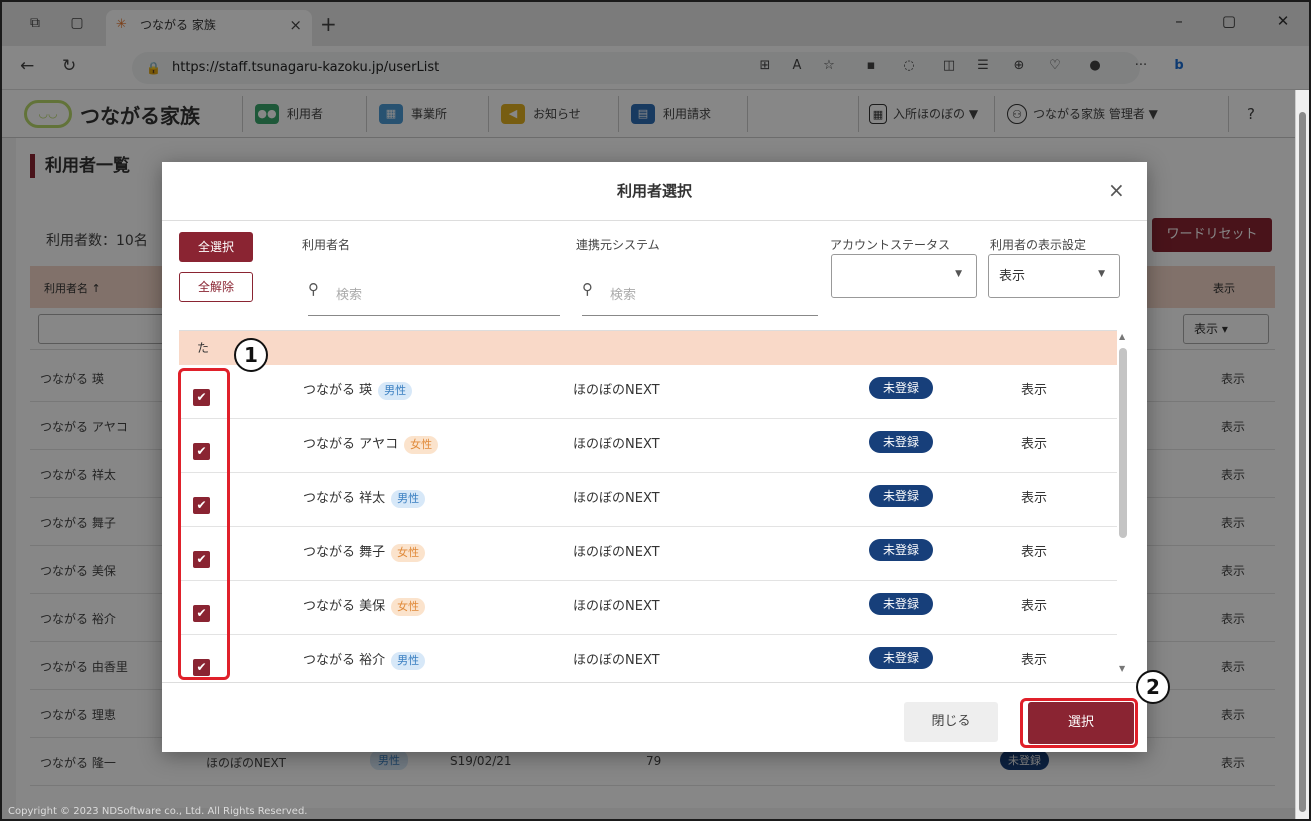  Describe the element at coordinates (1153, 687) in the screenshot. I see `callout-2: 2` at that location.